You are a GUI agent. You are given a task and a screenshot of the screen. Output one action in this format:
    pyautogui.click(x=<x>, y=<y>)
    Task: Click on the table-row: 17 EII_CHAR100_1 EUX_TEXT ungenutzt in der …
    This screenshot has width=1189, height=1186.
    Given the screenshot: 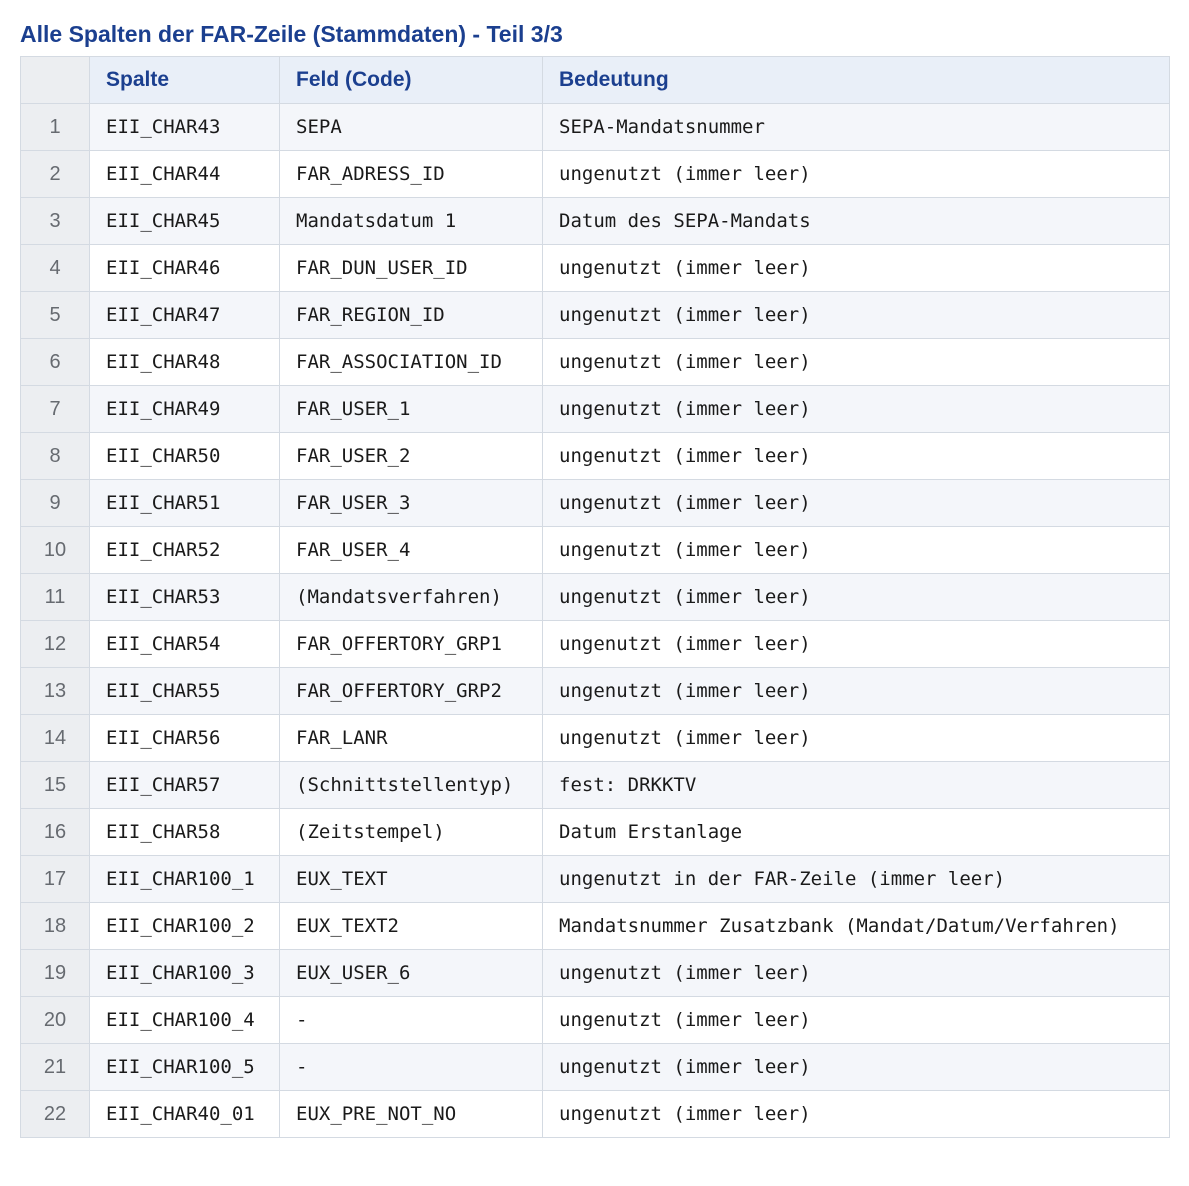 What is the action you would take?
    pyautogui.click(x=595, y=879)
    